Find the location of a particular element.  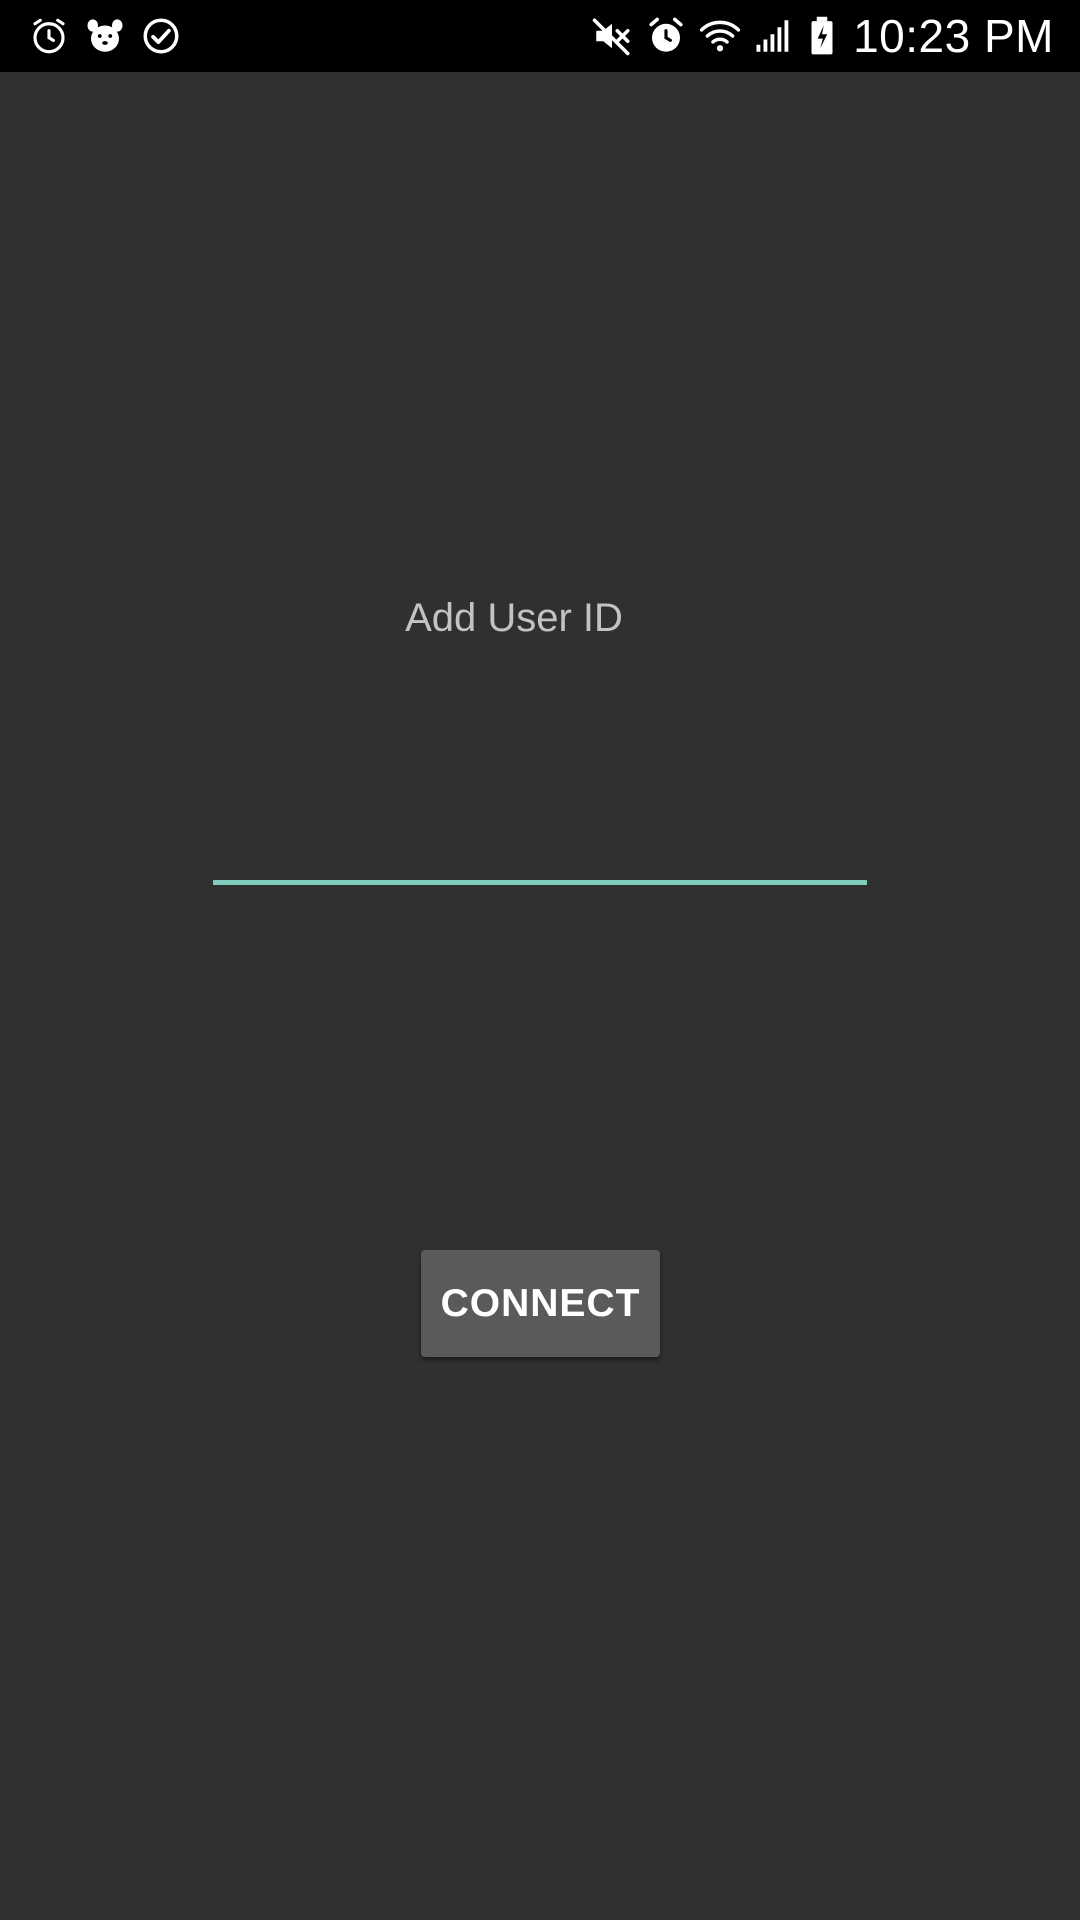

battery-charging-icon is located at coordinates (822, 36).